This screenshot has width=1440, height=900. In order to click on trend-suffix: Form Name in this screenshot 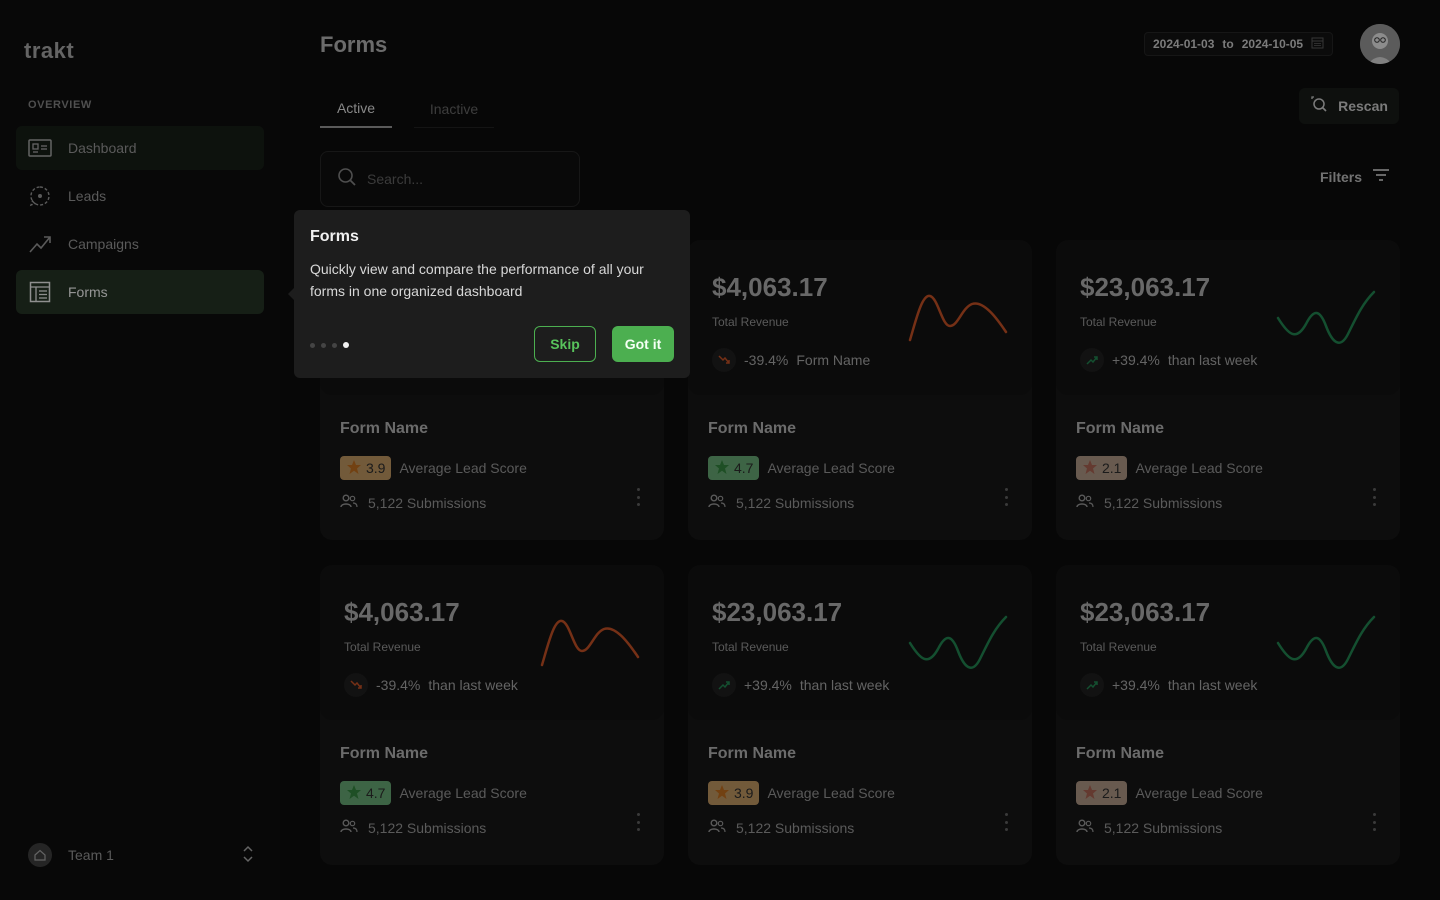, I will do `click(833, 360)`.